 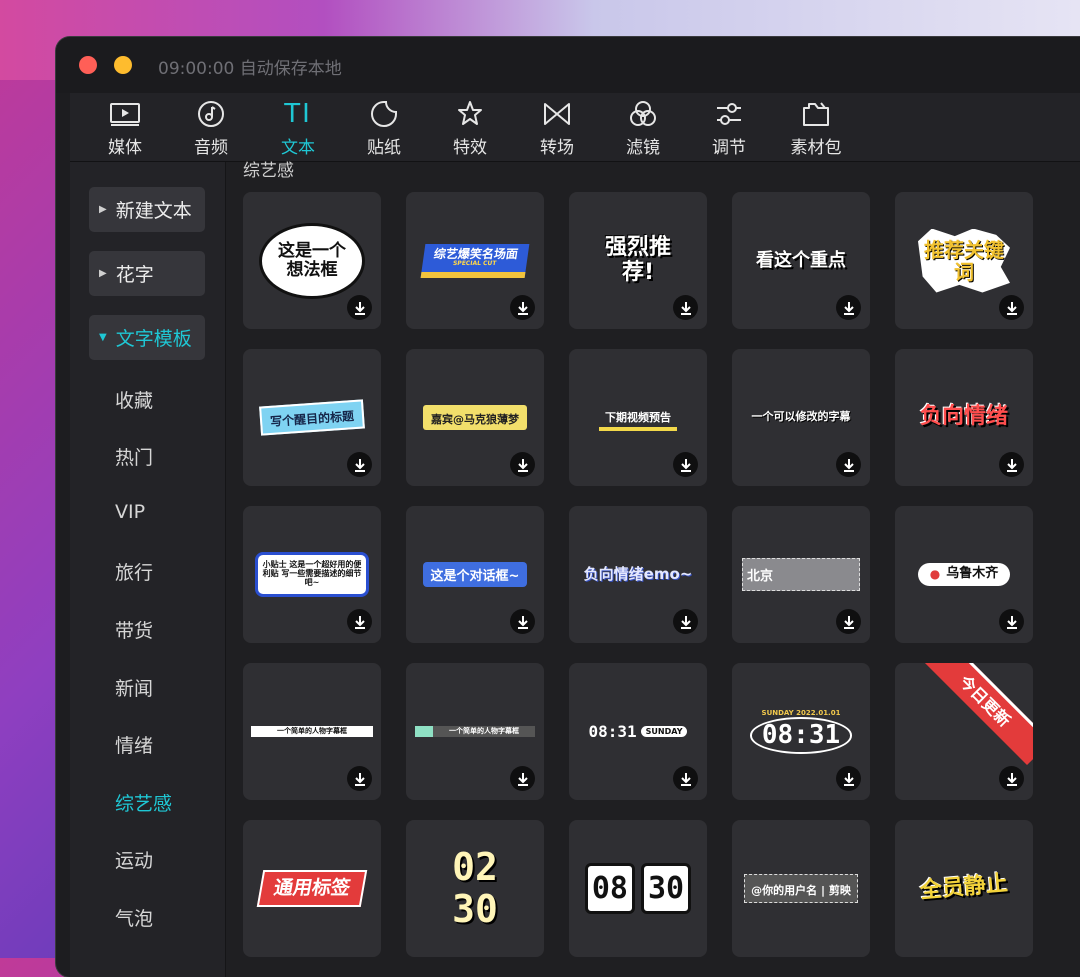 What do you see at coordinates (134, 629) in the screenshot?
I see `sidebar-item-ecommerce: 带货` at bounding box center [134, 629].